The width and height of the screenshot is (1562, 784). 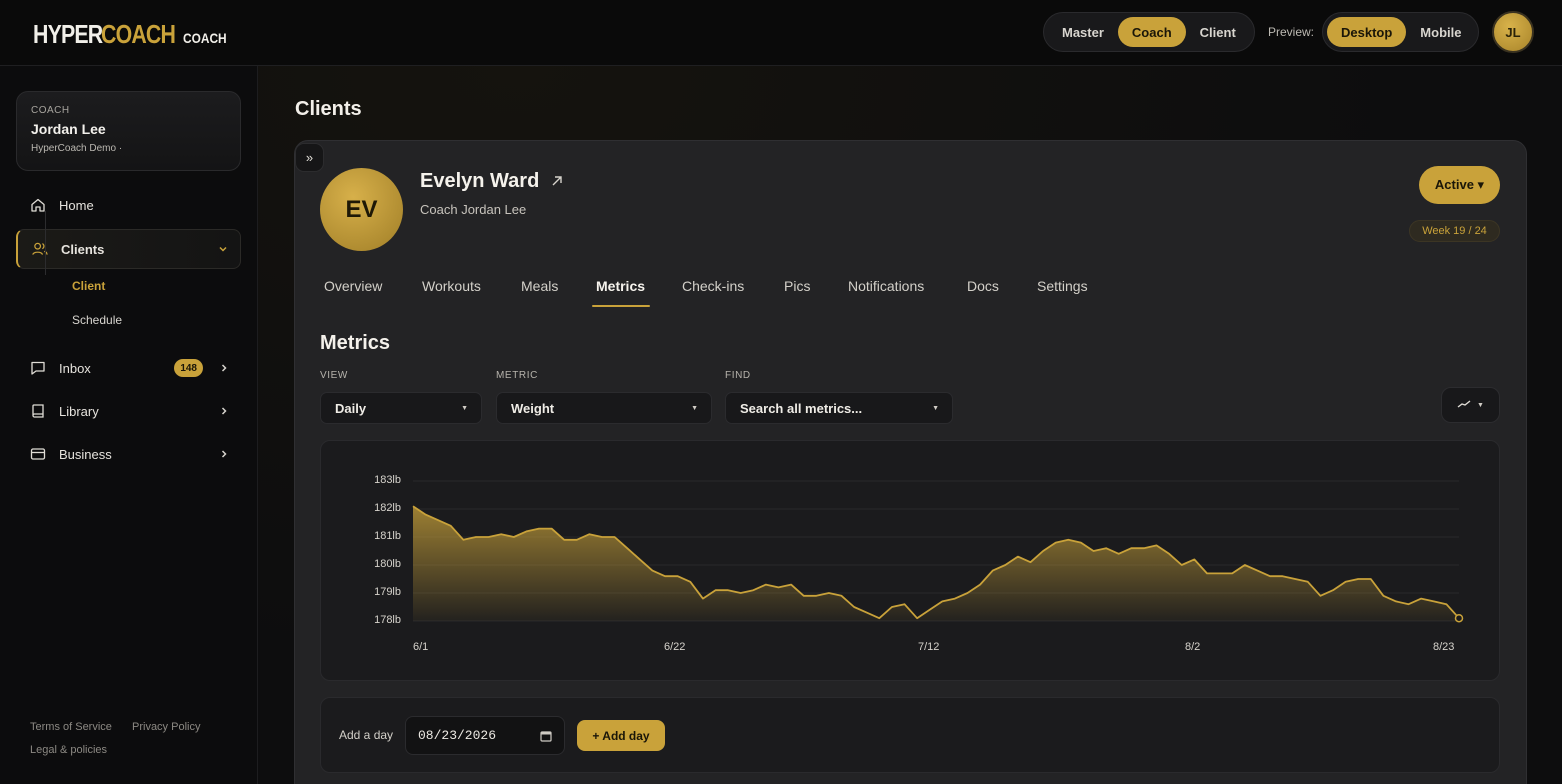 I want to click on metric-select: Weight ▼, so click(x=604, y=408).